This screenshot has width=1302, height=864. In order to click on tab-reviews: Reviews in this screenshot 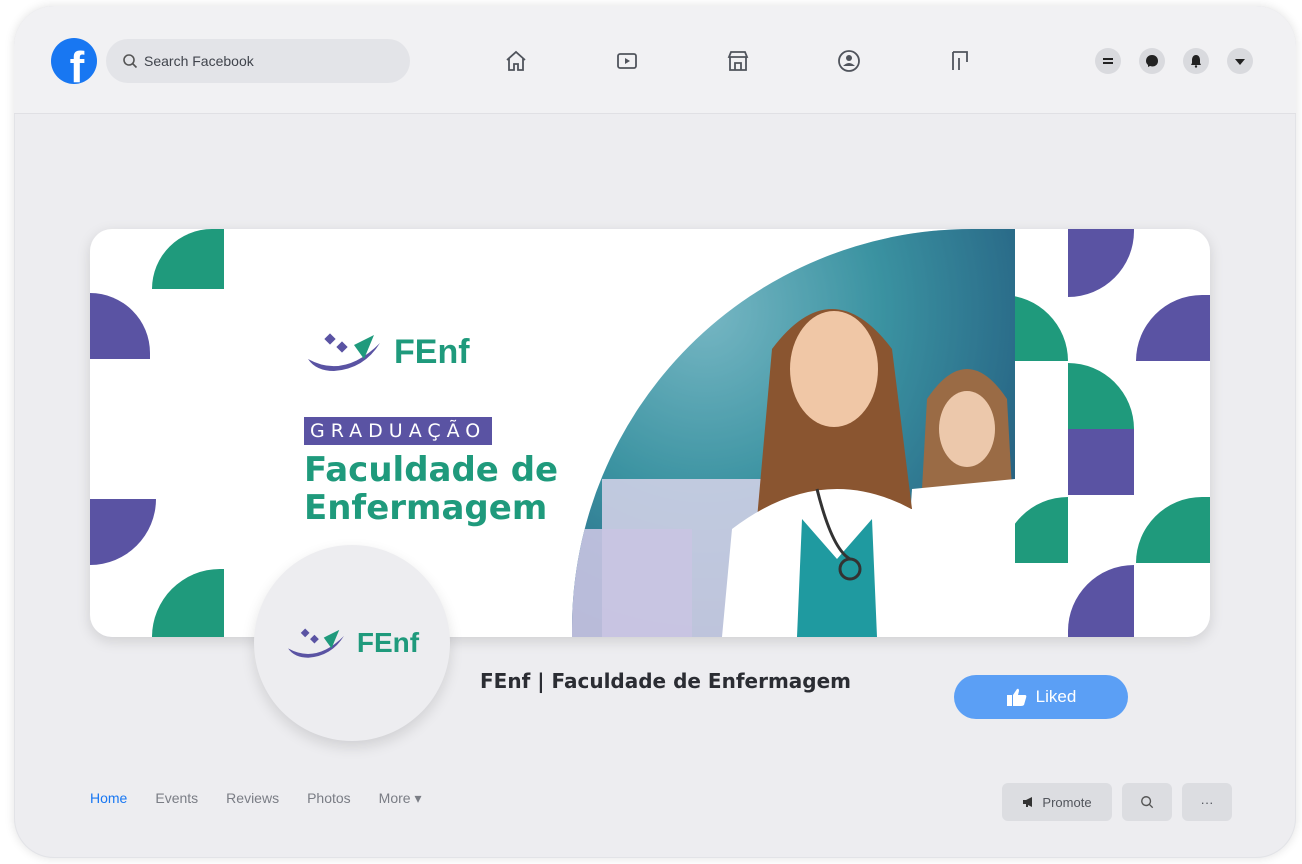, I will do `click(252, 798)`.